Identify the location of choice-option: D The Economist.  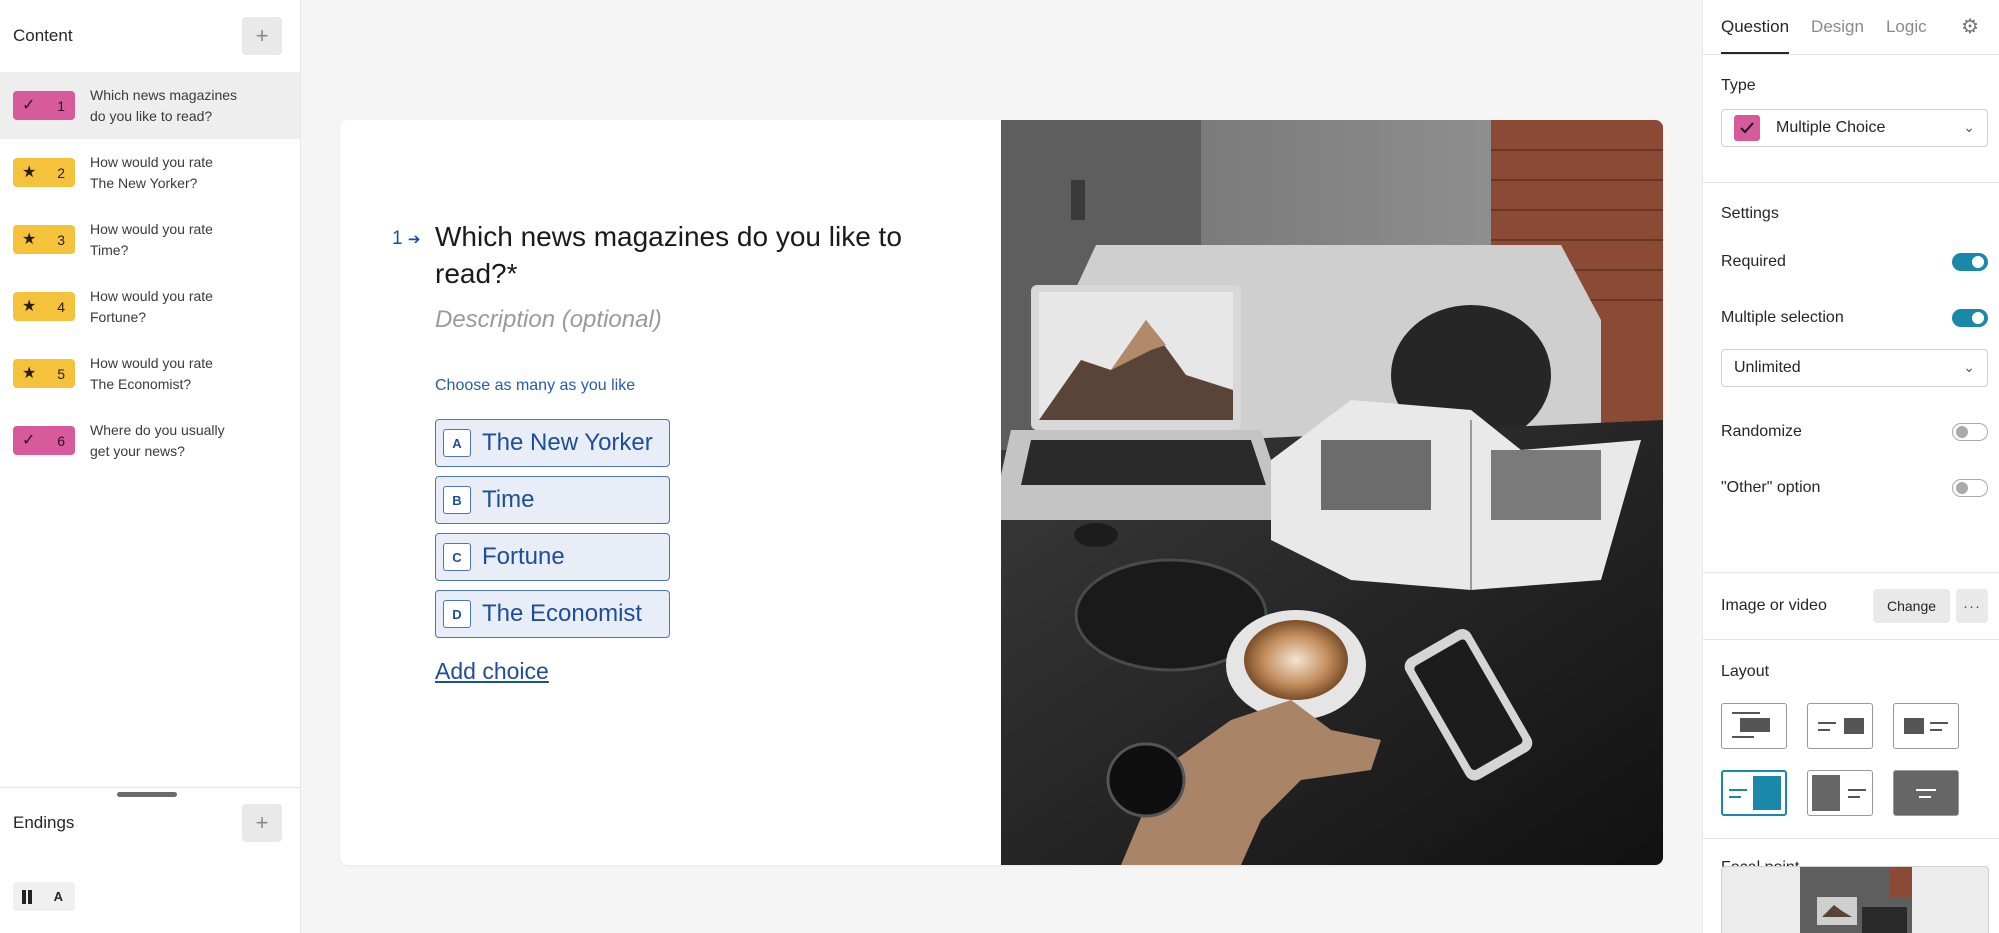
(552, 614).